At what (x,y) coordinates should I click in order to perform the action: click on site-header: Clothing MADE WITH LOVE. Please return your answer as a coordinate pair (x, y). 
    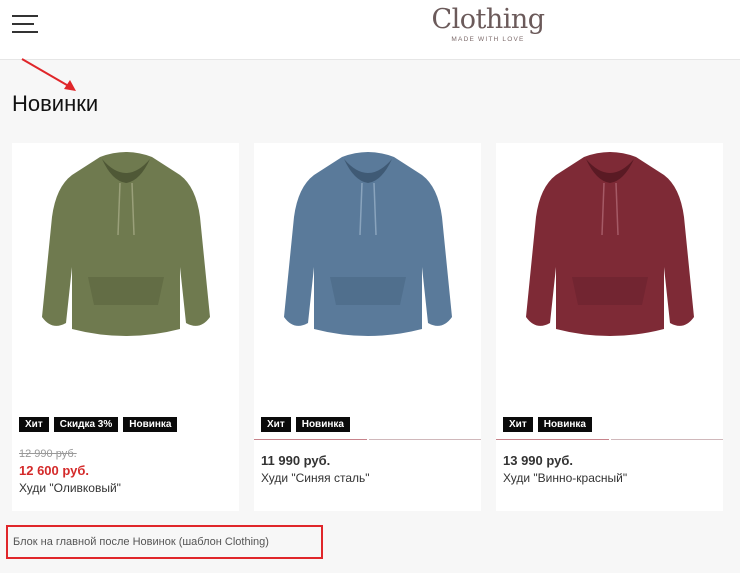
    Looking at the image, I should click on (370, 30).